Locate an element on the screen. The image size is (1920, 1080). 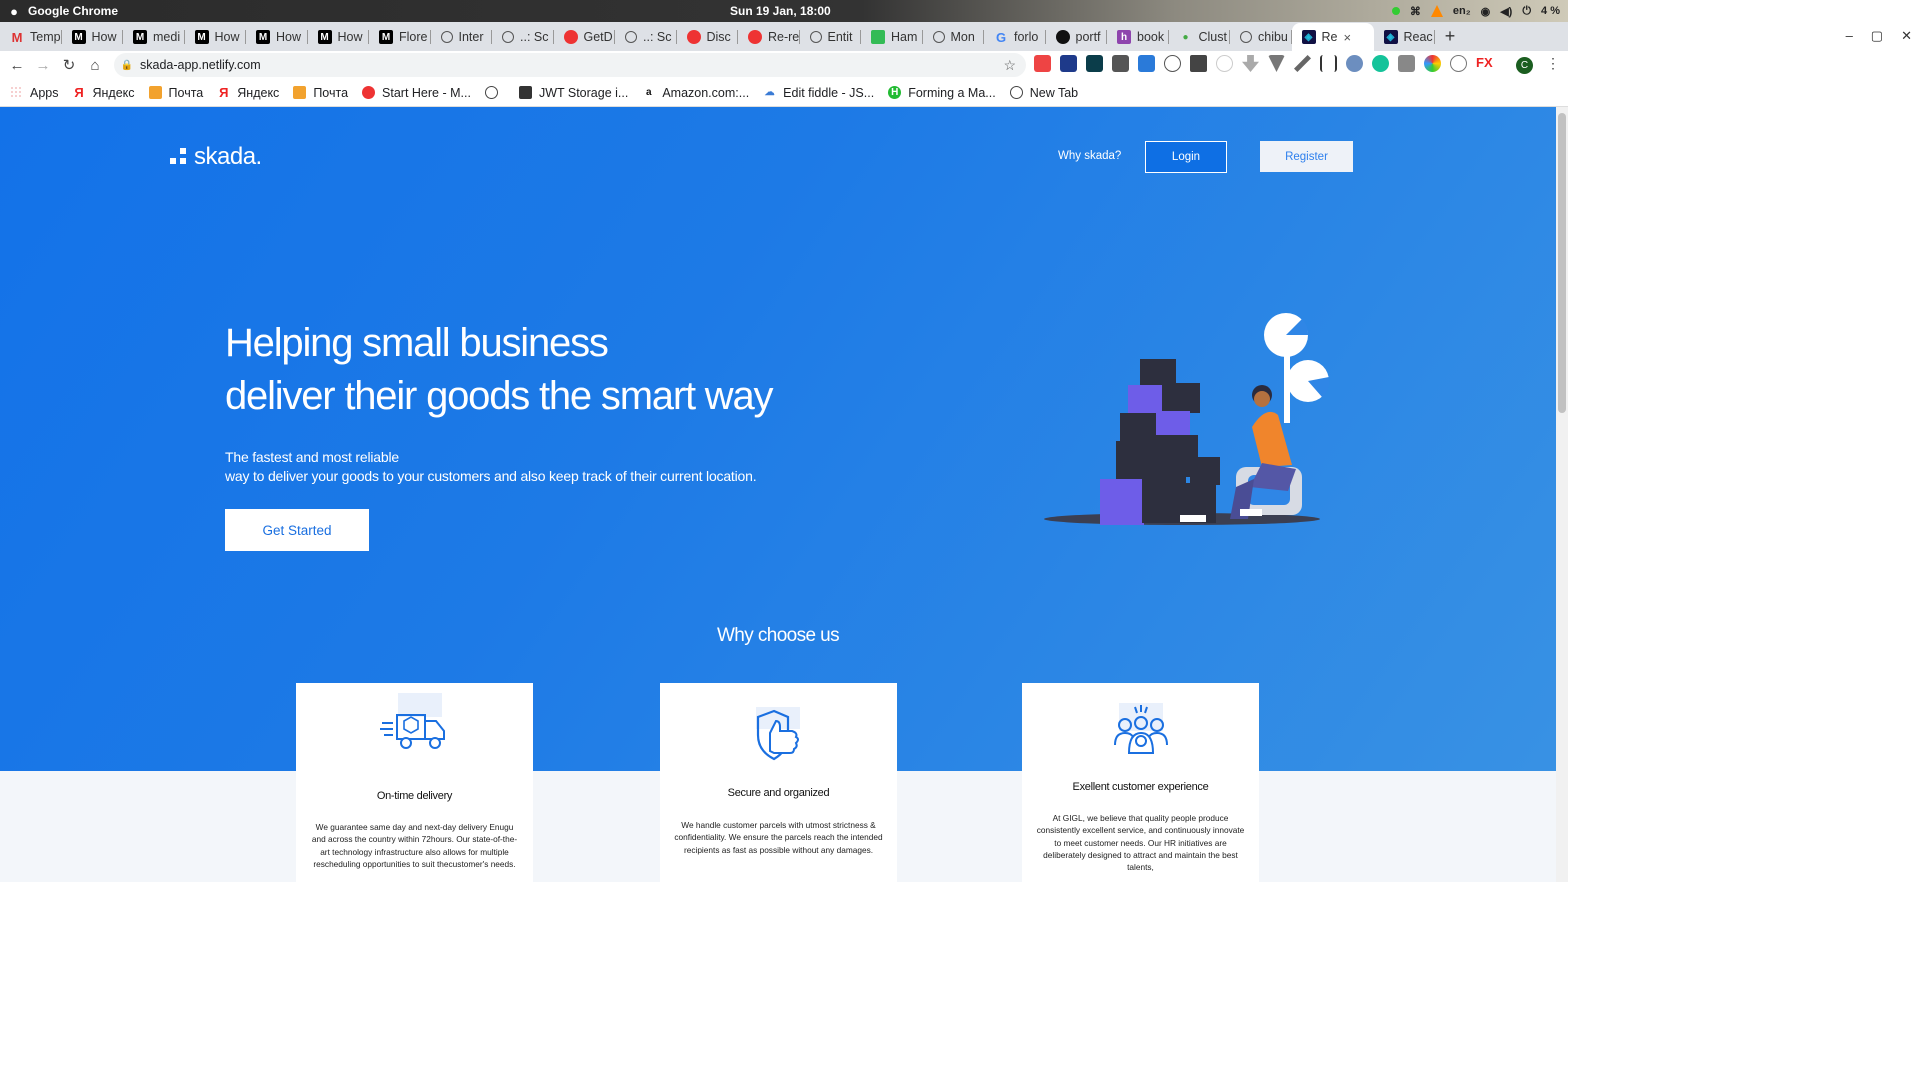
lock-icon: 🔒 is located at coordinates (127, 65).